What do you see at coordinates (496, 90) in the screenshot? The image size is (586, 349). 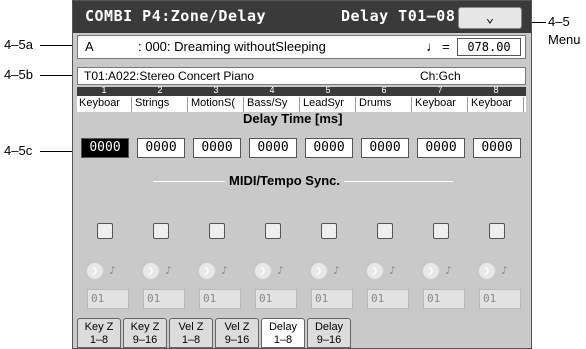 I see `track-number: 8` at bounding box center [496, 90].